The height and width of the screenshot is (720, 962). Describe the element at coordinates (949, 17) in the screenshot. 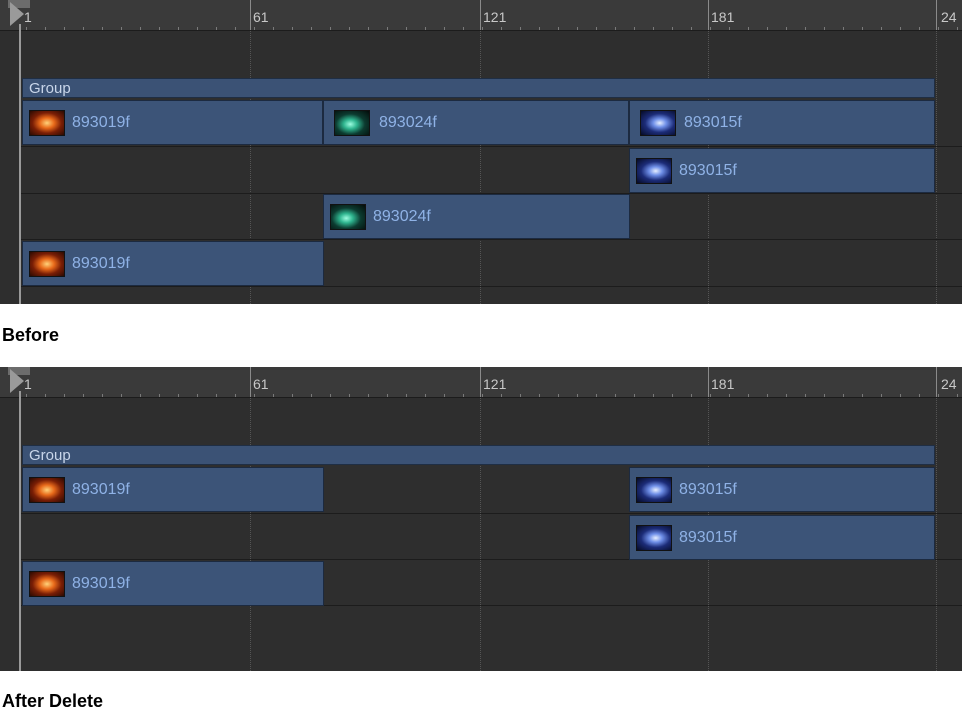

I see `ruler-label-24: 24` at that location.